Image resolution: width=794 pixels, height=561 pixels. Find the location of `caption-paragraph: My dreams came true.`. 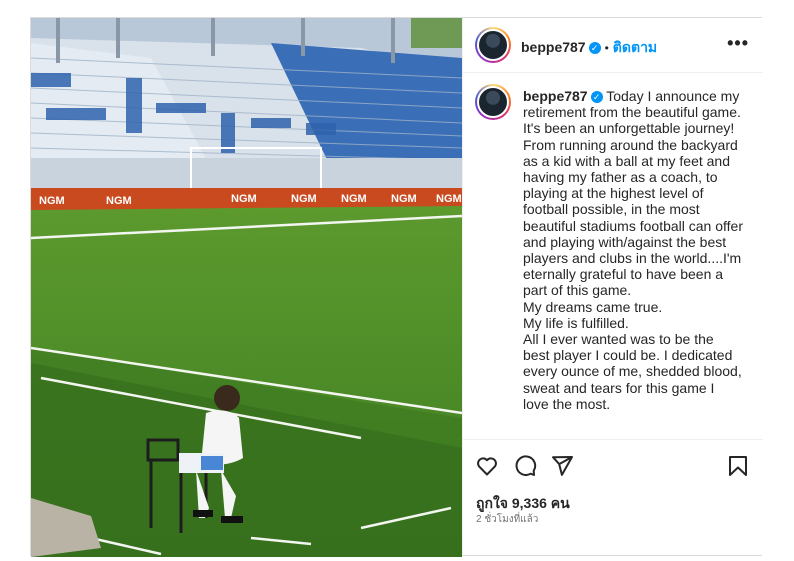

caption-paragraph: My dreams came true. is located at coordinates (593, 306).